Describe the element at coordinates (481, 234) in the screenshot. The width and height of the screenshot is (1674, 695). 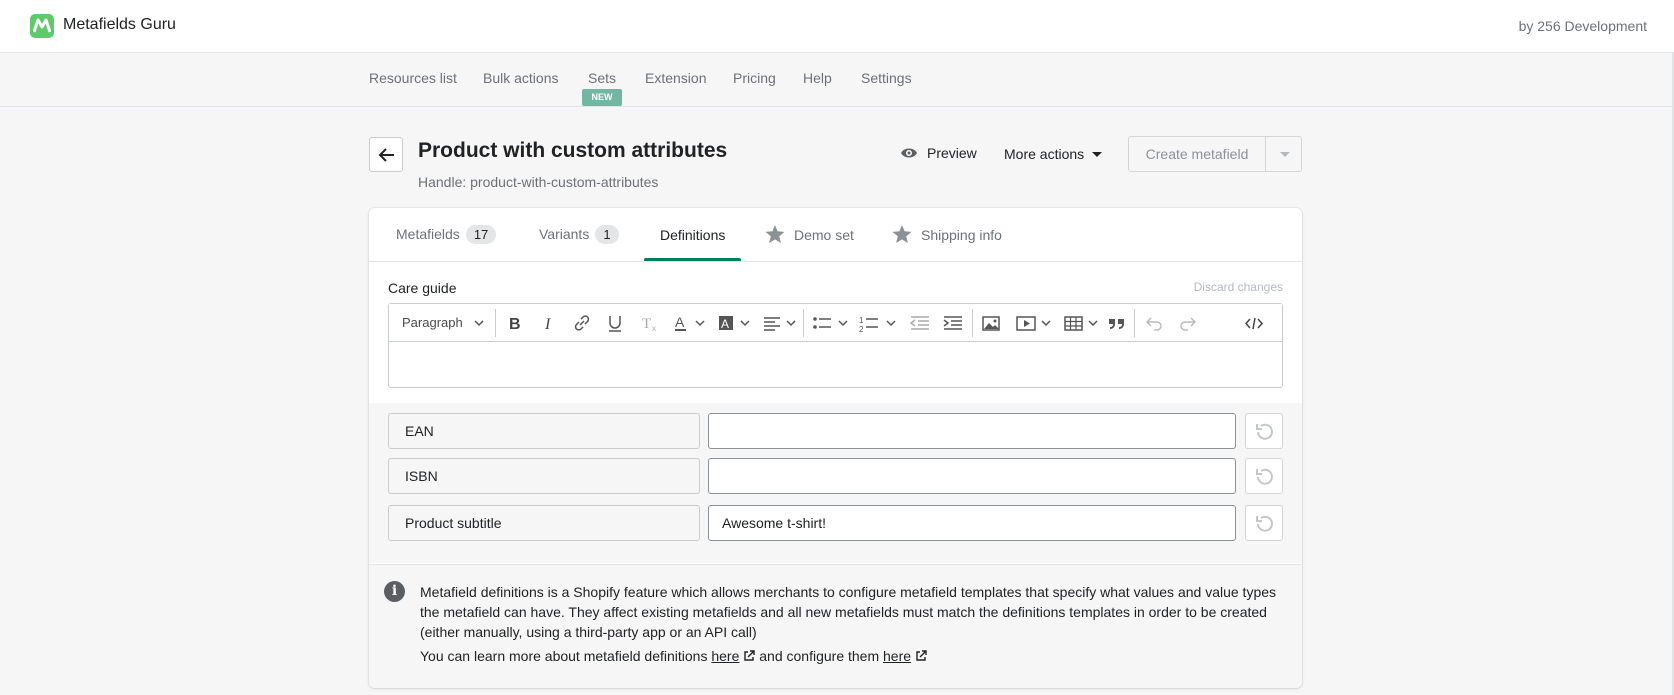
I see `count-badge: 17` at that location.